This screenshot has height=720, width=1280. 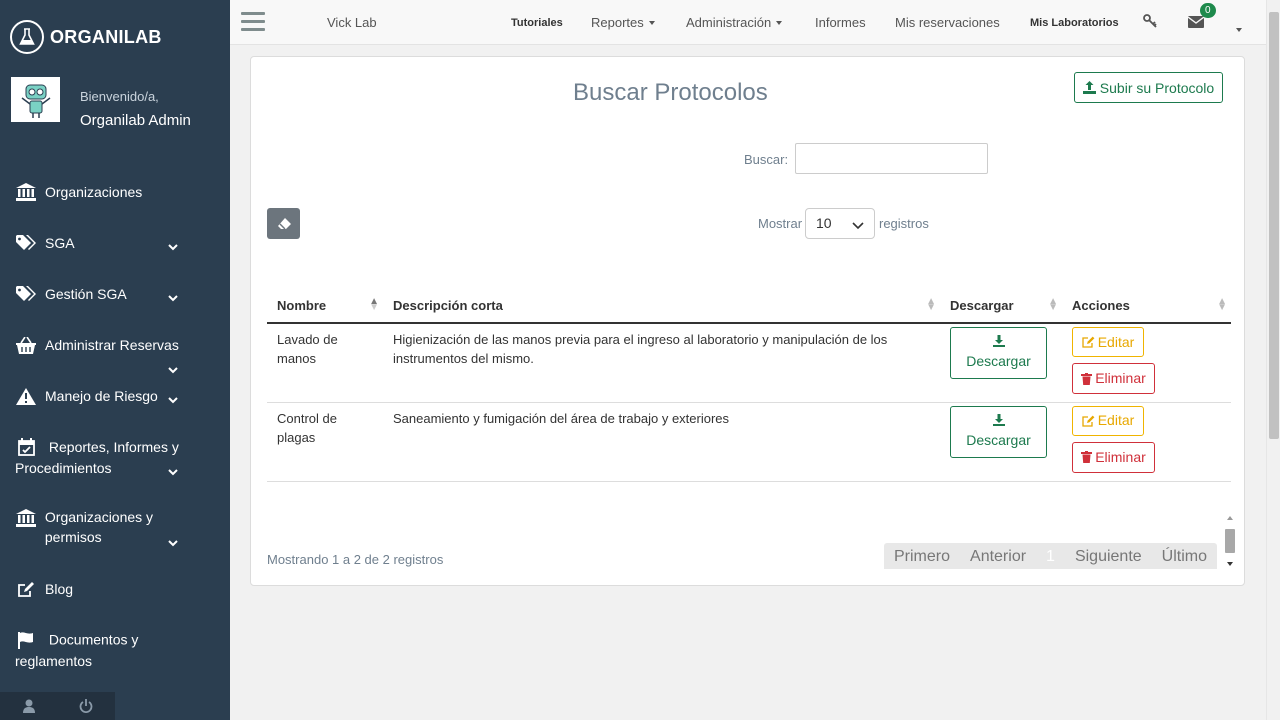 I want to click on column-header-nombre: Nombre ▲ ▼, so click(x=325, y=306).